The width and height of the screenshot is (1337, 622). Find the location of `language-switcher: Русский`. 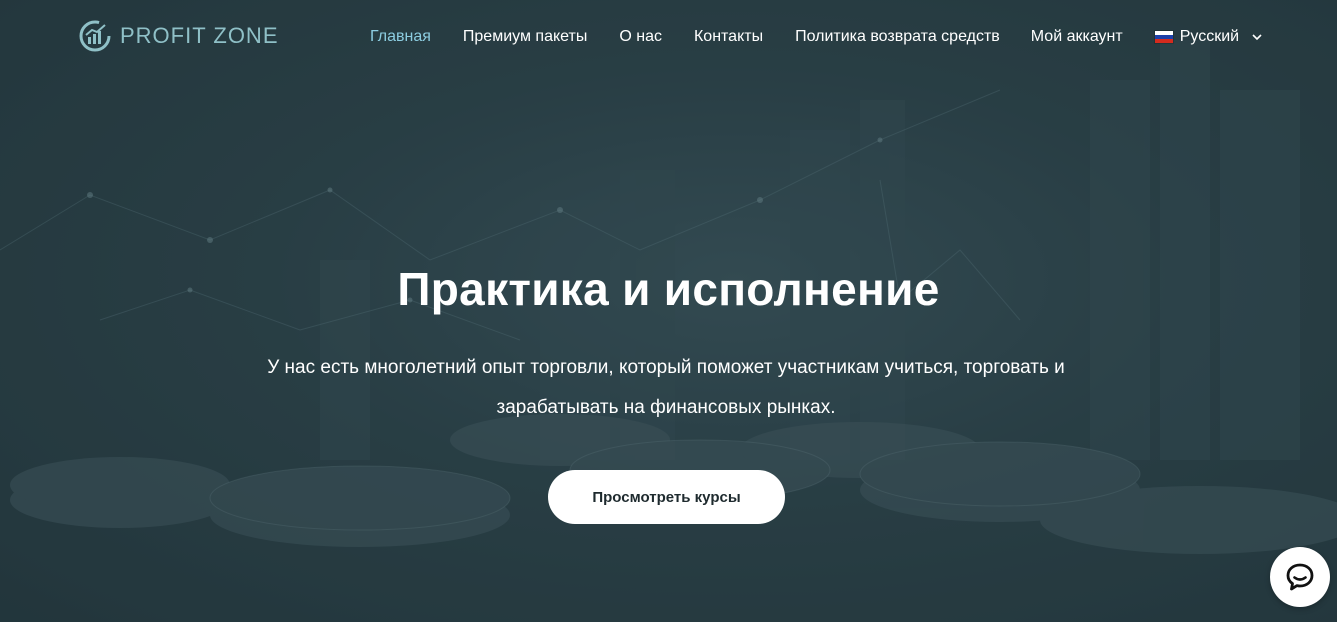

language-switcher: Русский is located at coordinates (1208, 37).